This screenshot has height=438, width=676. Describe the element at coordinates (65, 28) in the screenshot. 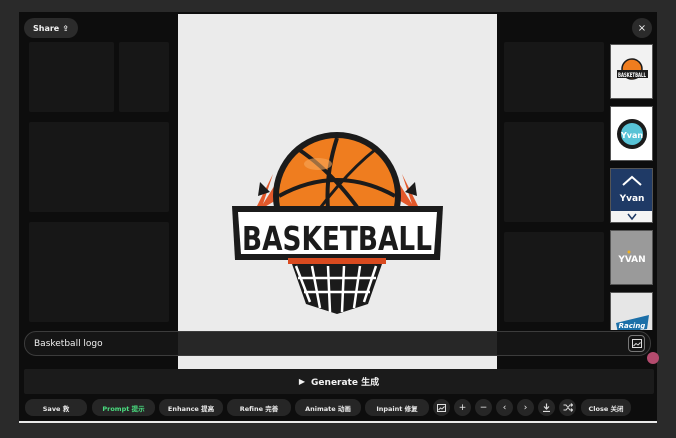

I see `share-icon: ⇪` at that location.